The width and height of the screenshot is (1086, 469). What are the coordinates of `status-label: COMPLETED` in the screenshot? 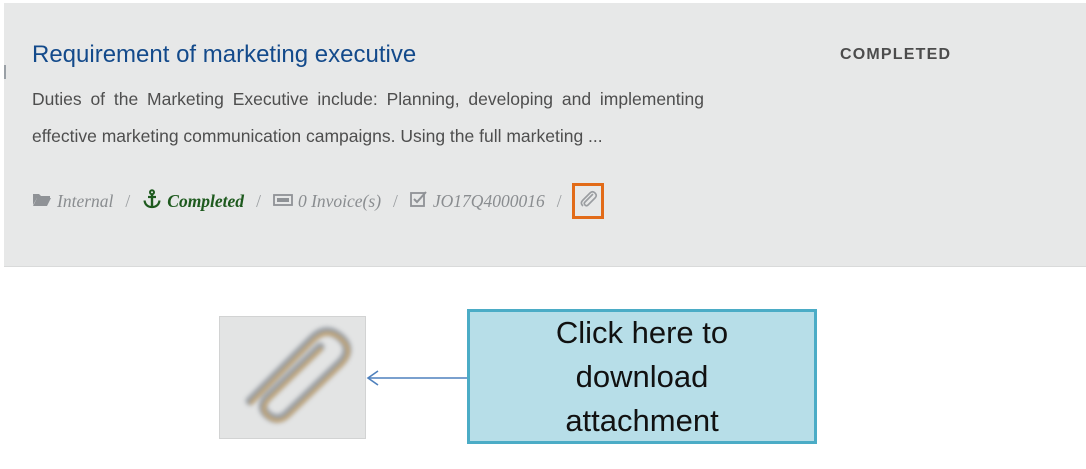 It's located at (896, 54).